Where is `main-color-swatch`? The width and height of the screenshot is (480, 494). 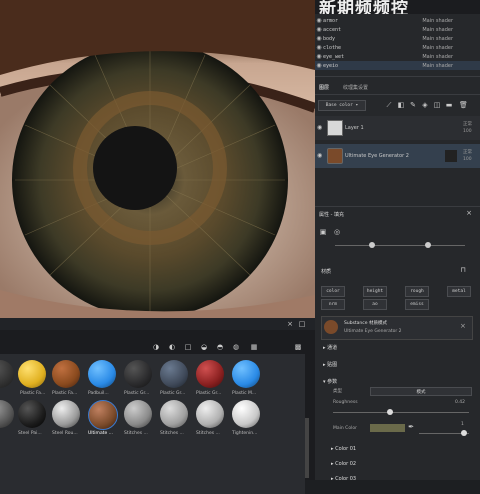 main-color-swatch is located at coordinates (387, 428).